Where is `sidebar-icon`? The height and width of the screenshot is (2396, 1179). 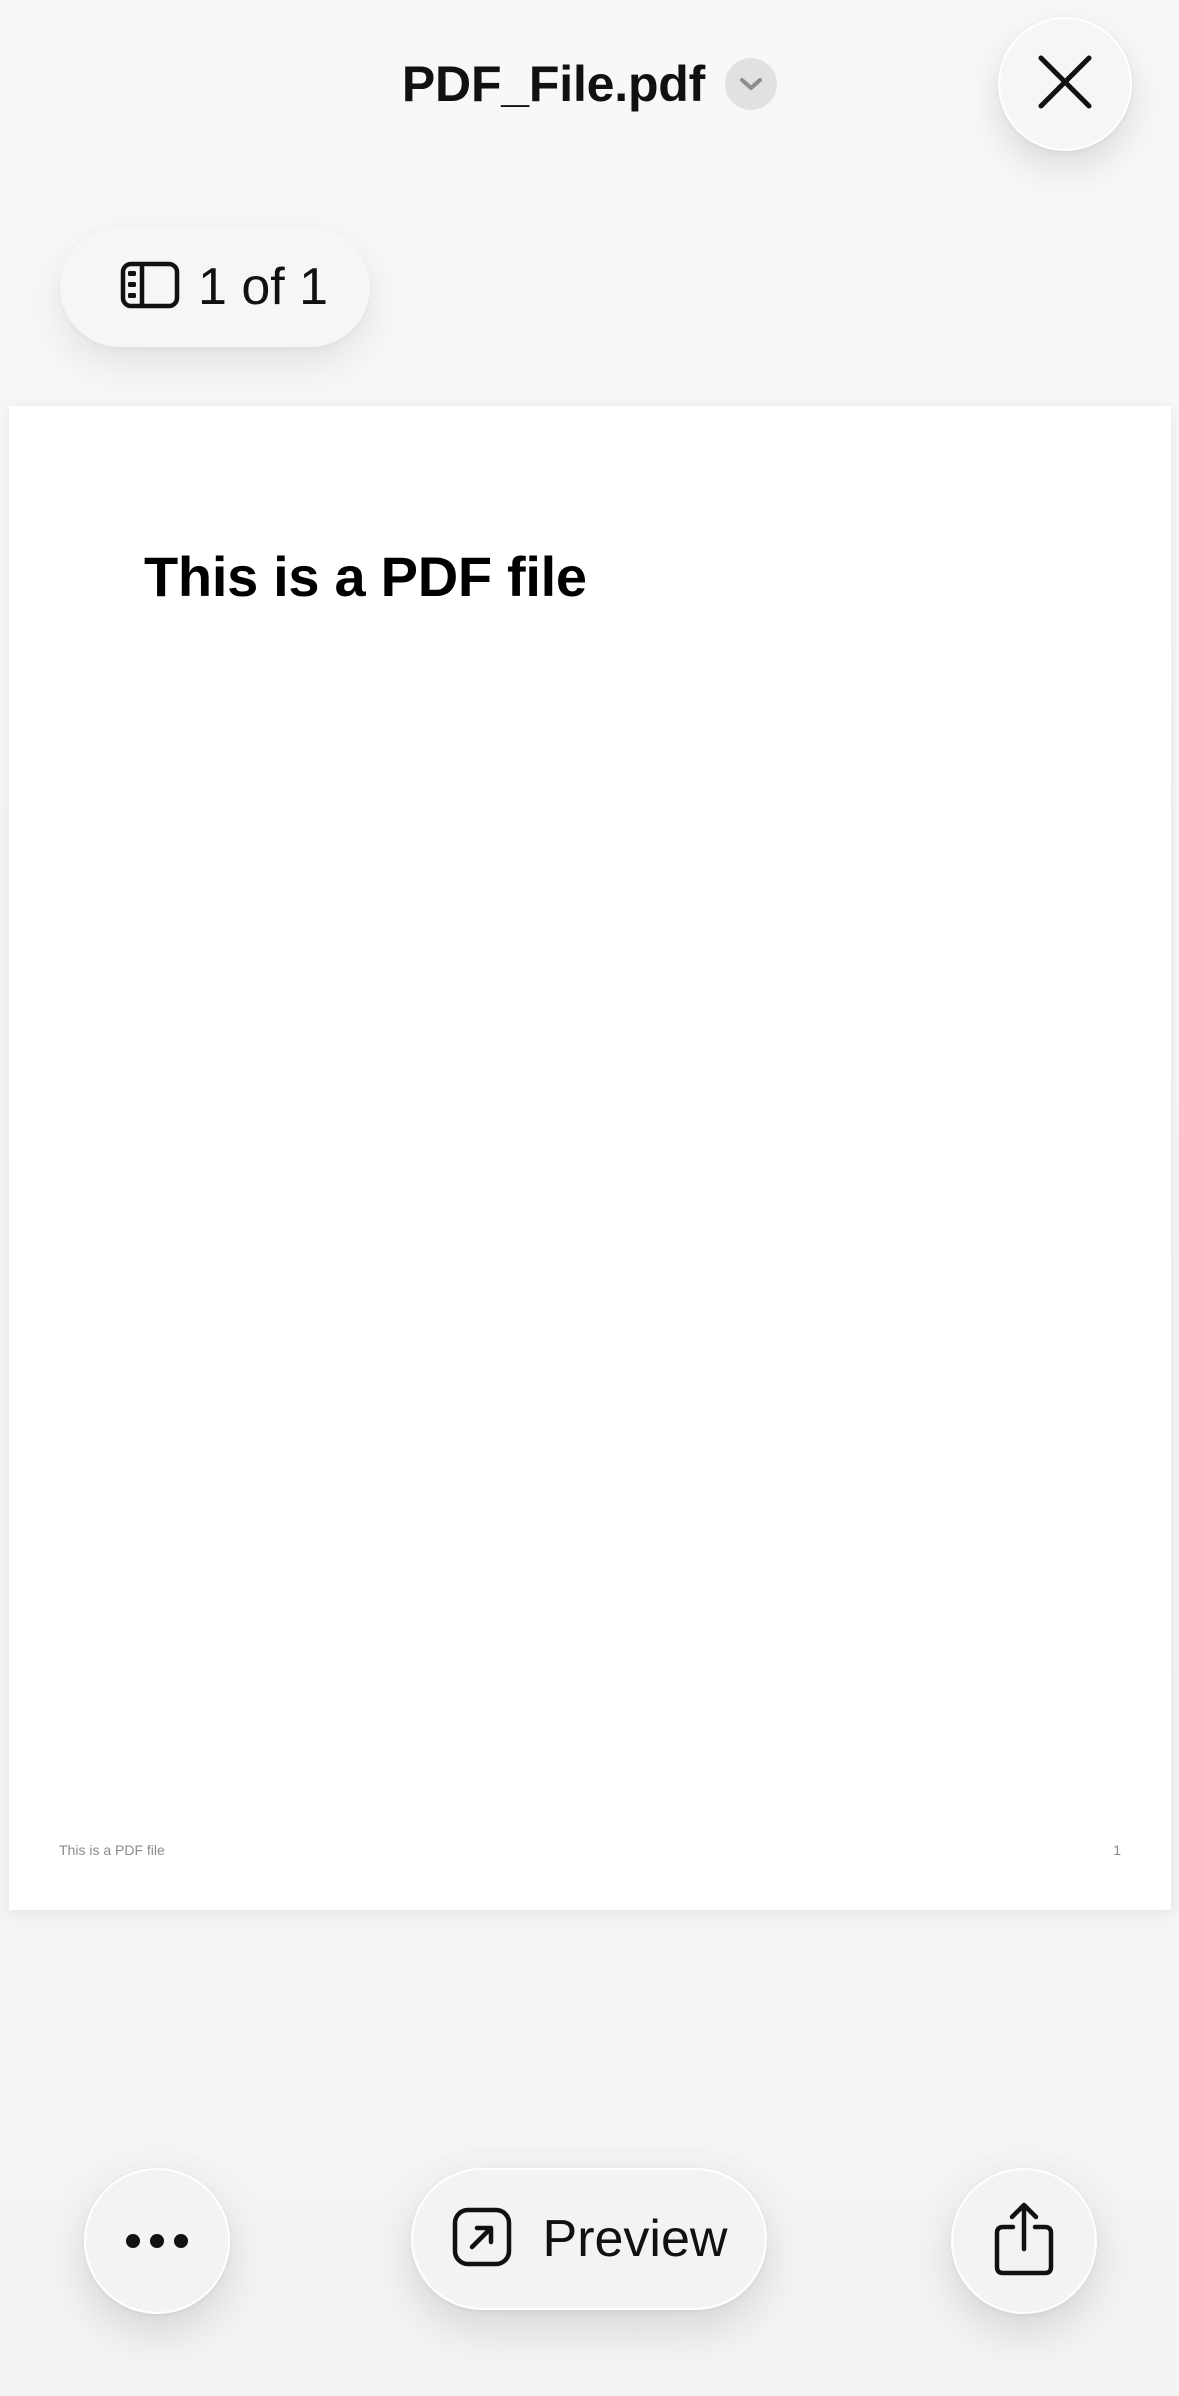
sidebar-icon is located at coordinates (150, 287).